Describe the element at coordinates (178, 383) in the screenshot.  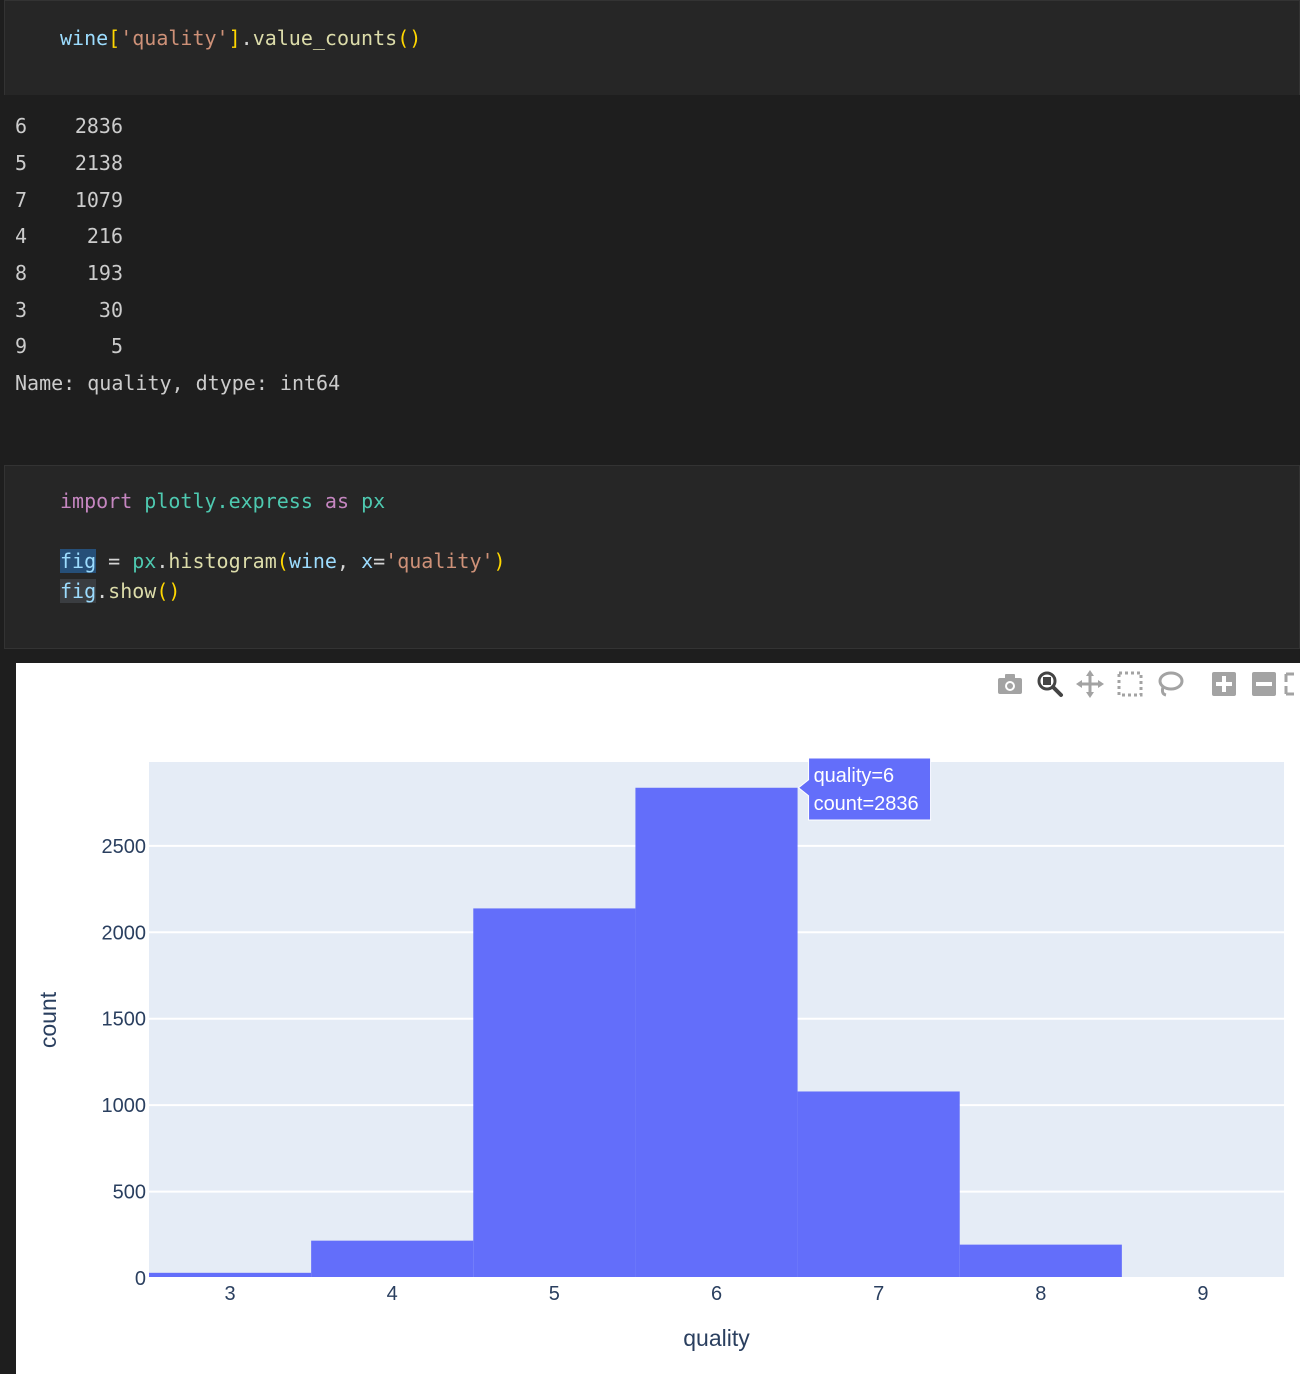
I see `output-footer: Name: quality, dtype: int64` at that location.